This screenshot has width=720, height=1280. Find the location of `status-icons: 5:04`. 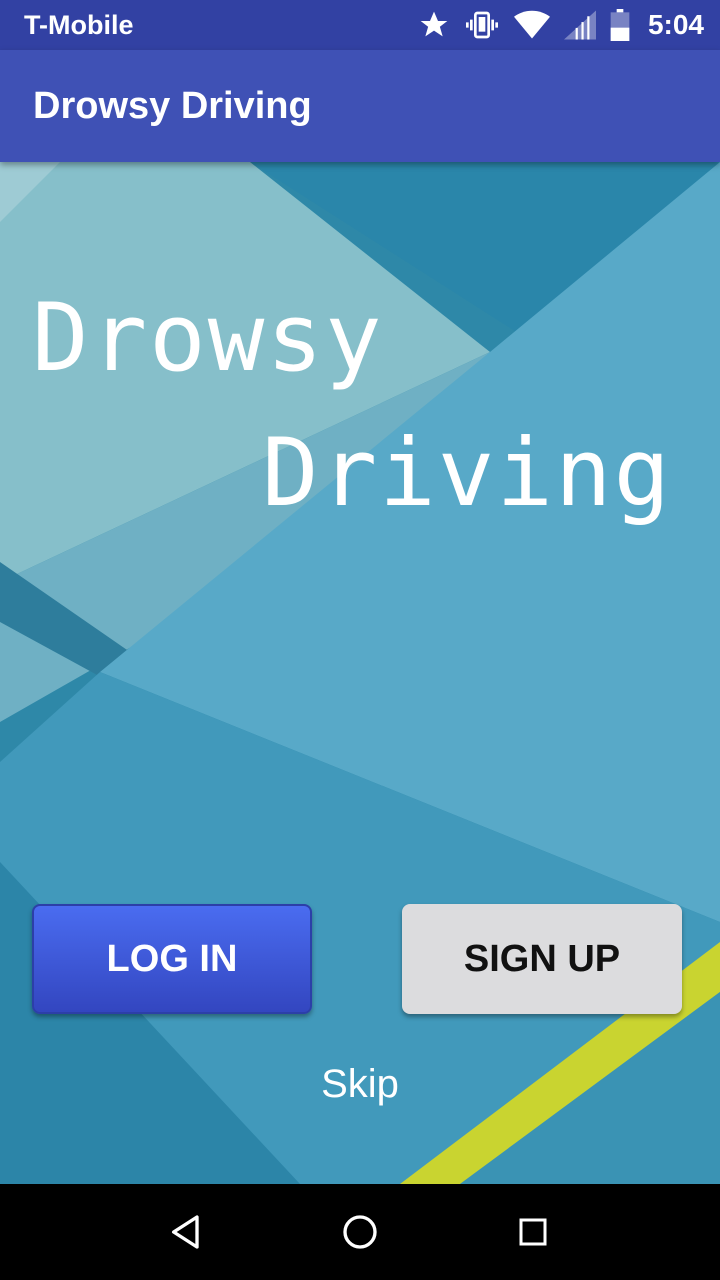

status-icons: 5:04 is located at coordinates (561, 25).